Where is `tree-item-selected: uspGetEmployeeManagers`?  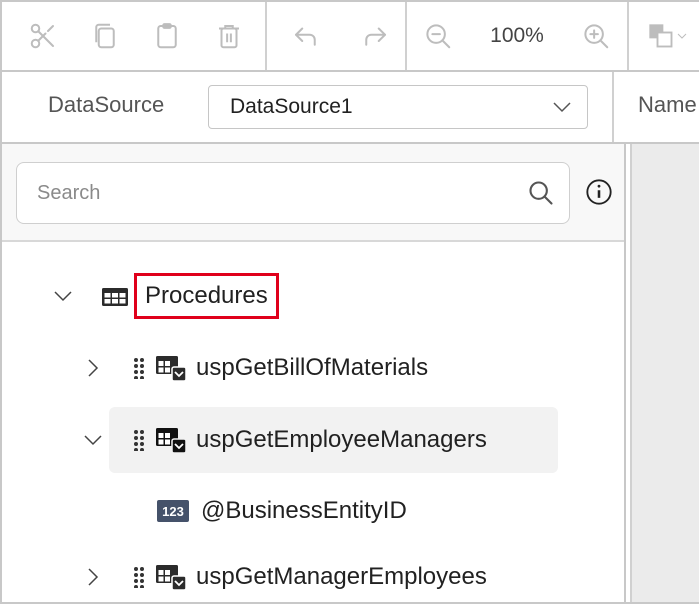
tree-item-selected: uspGetEmployeeManagers is located at coordinates (283, 440).